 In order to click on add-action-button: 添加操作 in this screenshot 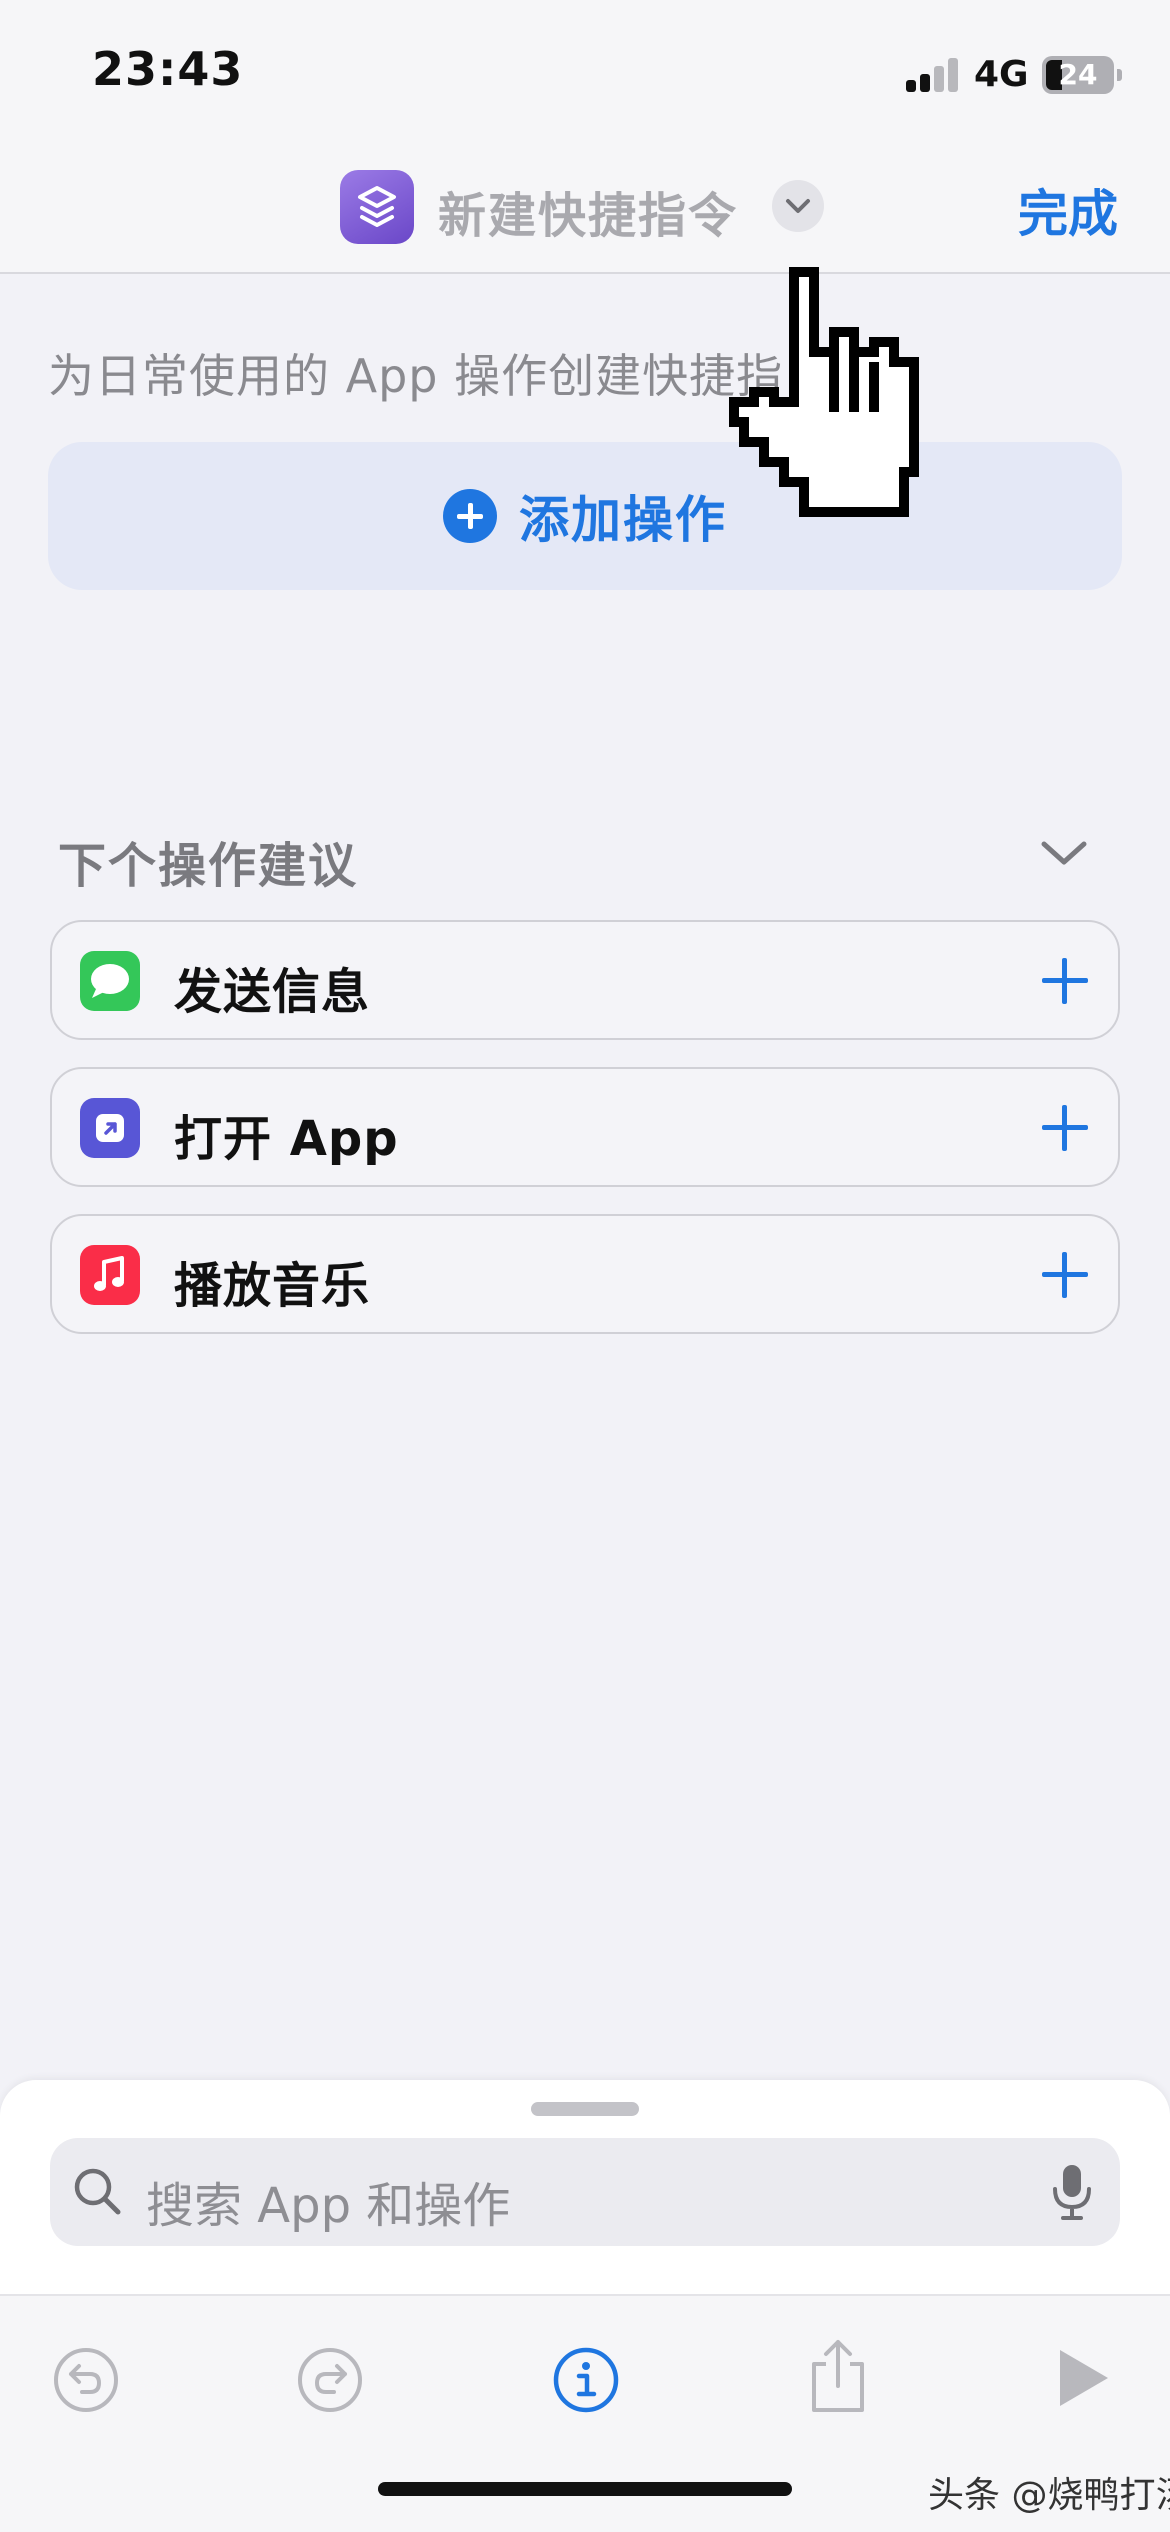, I will do `click(585, 516)`.